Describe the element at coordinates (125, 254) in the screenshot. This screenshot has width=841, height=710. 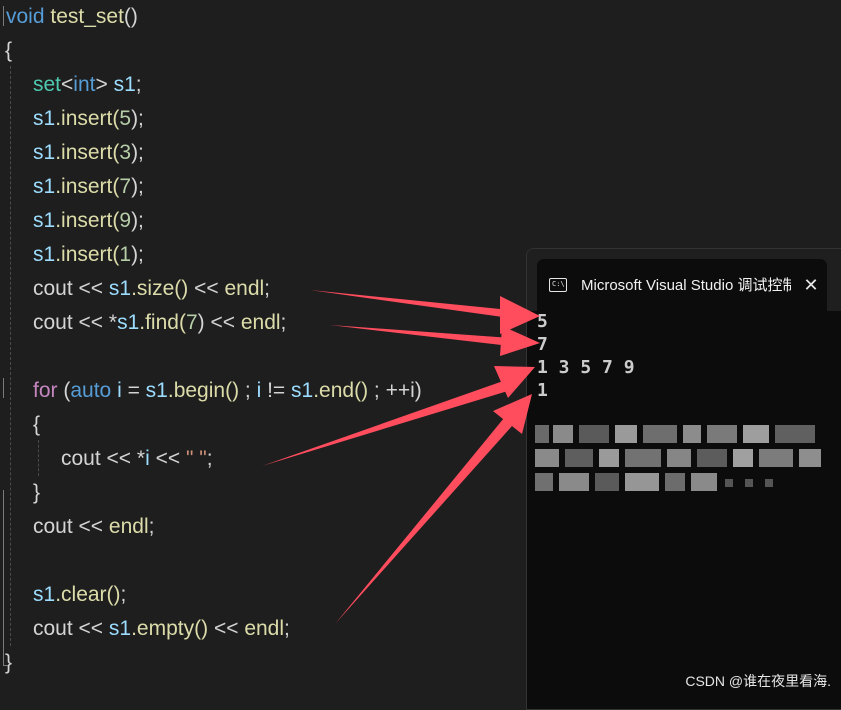
I see `number: 1` at that location.